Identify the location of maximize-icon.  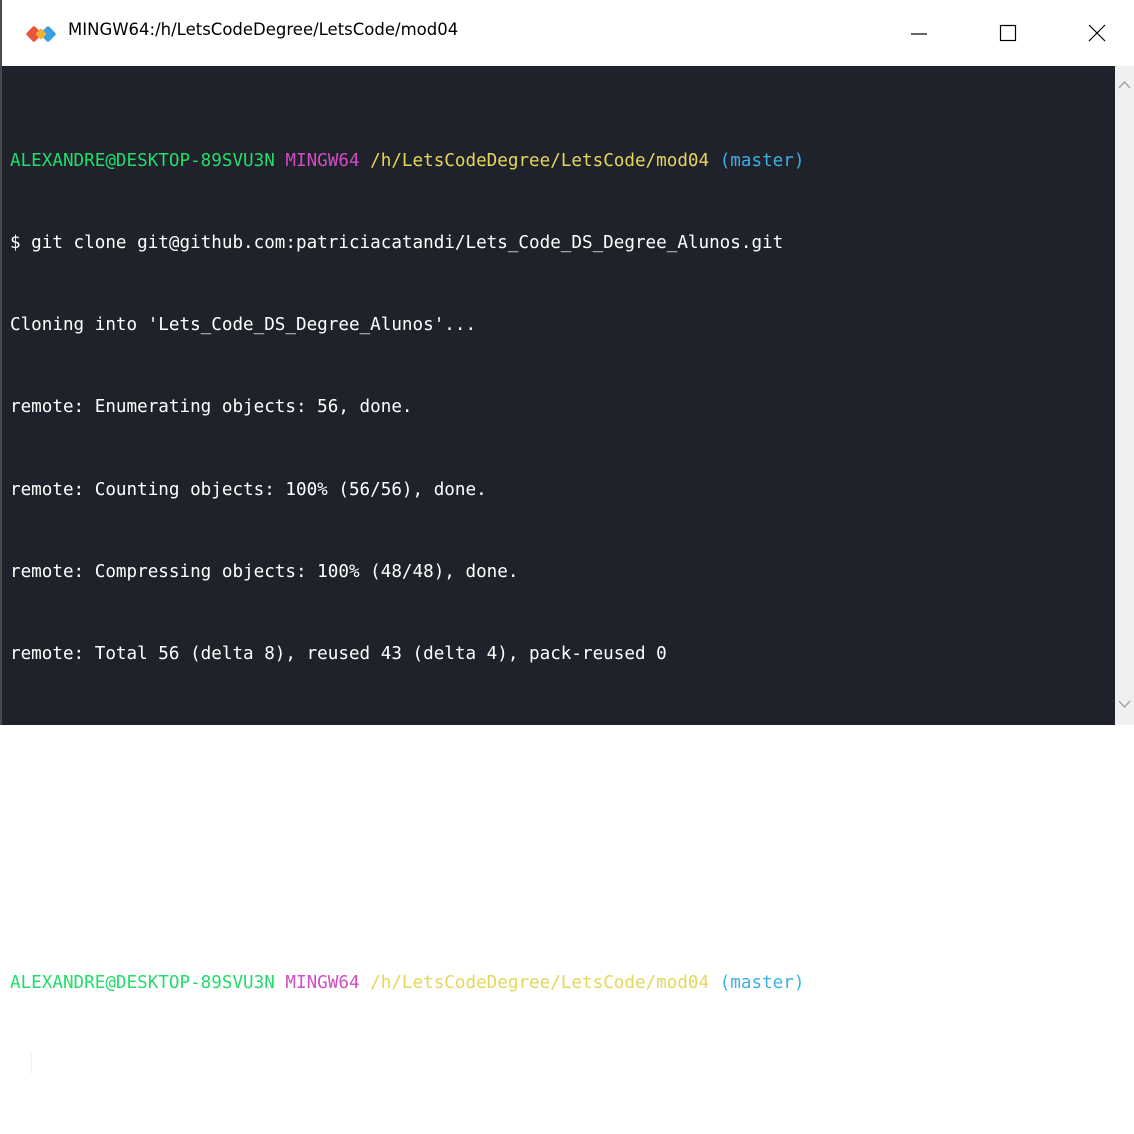
(1008, 33).